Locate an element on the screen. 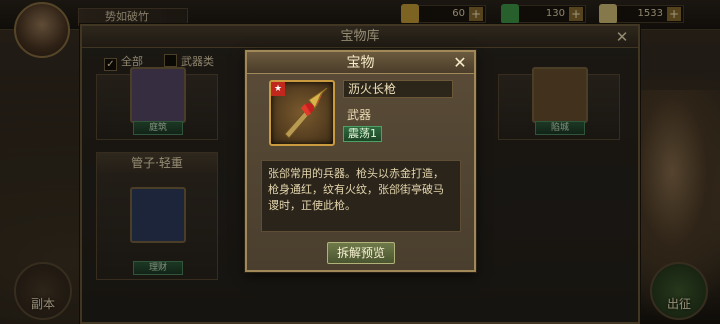 The width and height of the screenshot is (720, 324). rank-badge-icon: ★ is located at coordinates (278, 89).